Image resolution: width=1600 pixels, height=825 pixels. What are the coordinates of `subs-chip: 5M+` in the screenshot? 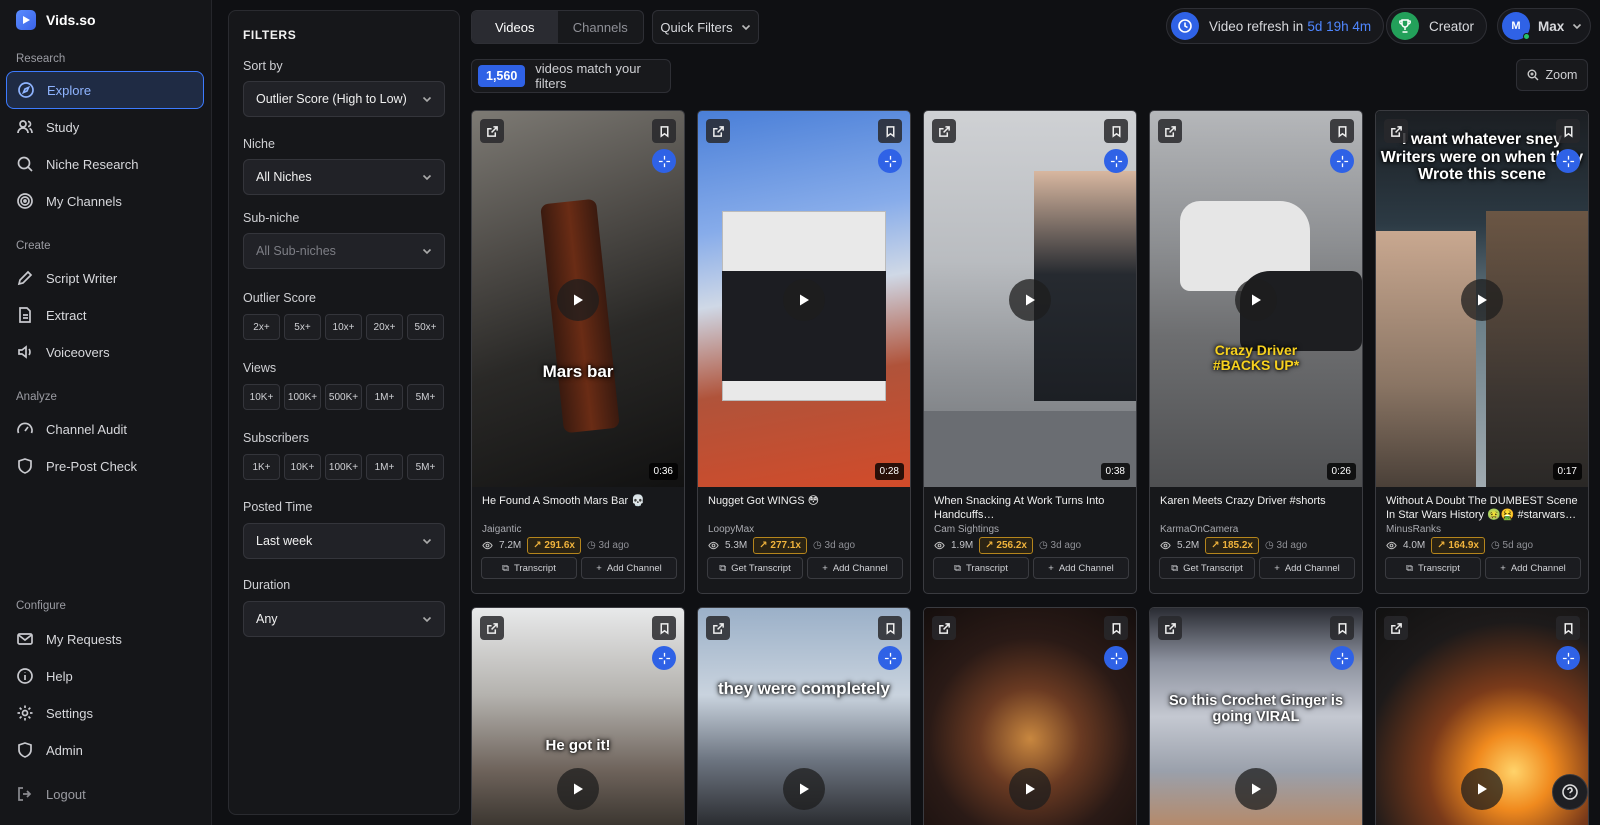 It's located at (425, 467).